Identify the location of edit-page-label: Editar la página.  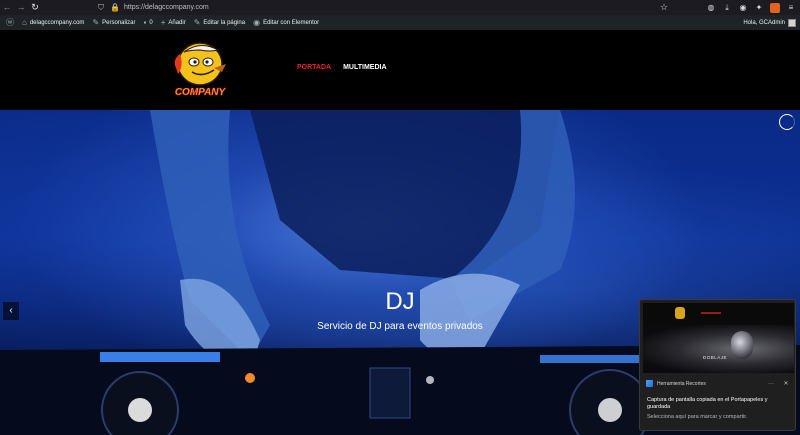
(224, 22).